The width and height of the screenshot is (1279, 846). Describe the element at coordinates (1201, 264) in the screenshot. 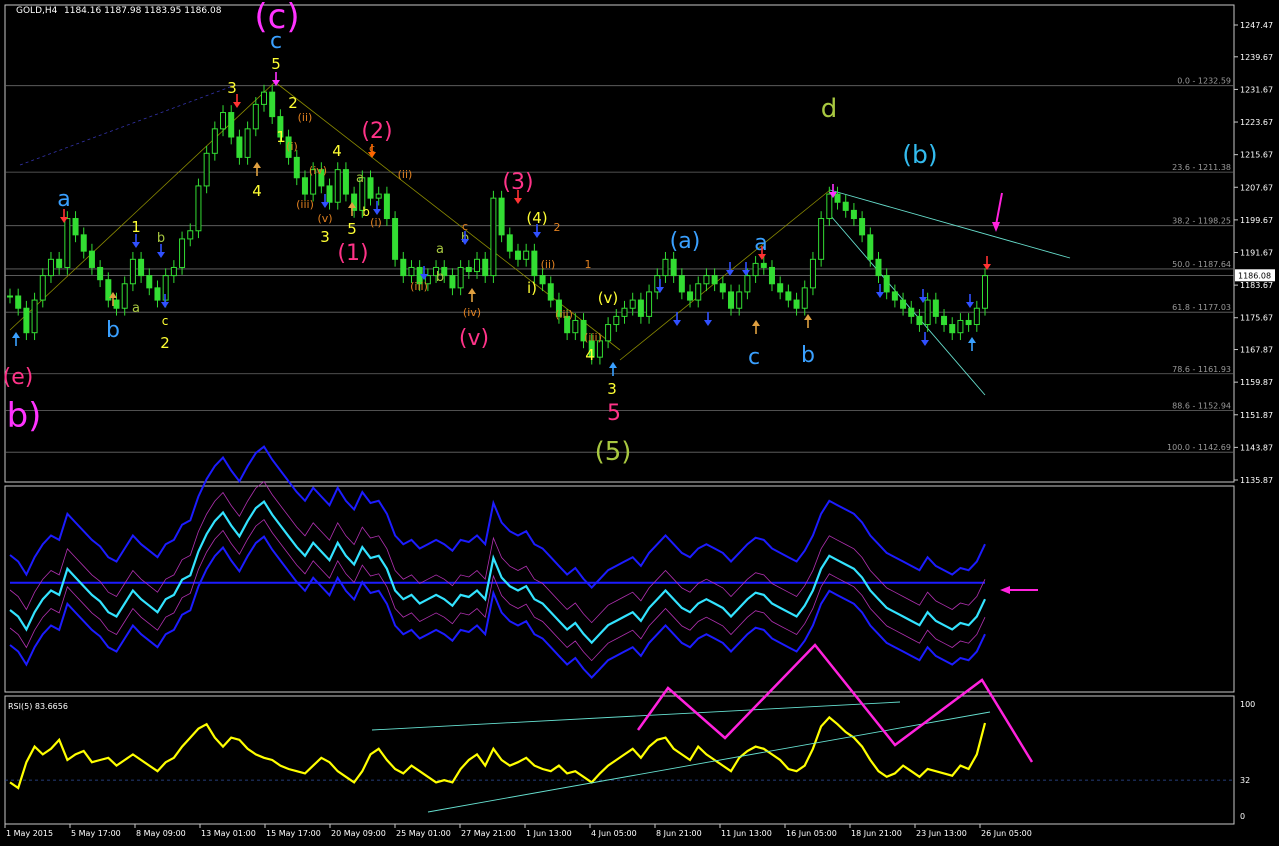

I see `fib-label: 50.0 - 1187.64` at that location.